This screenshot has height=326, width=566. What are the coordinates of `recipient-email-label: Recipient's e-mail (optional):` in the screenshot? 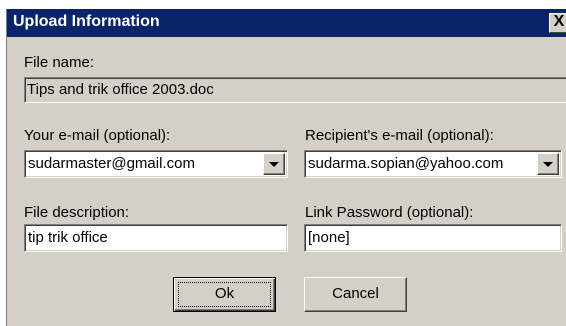 It's located at (399, 135).